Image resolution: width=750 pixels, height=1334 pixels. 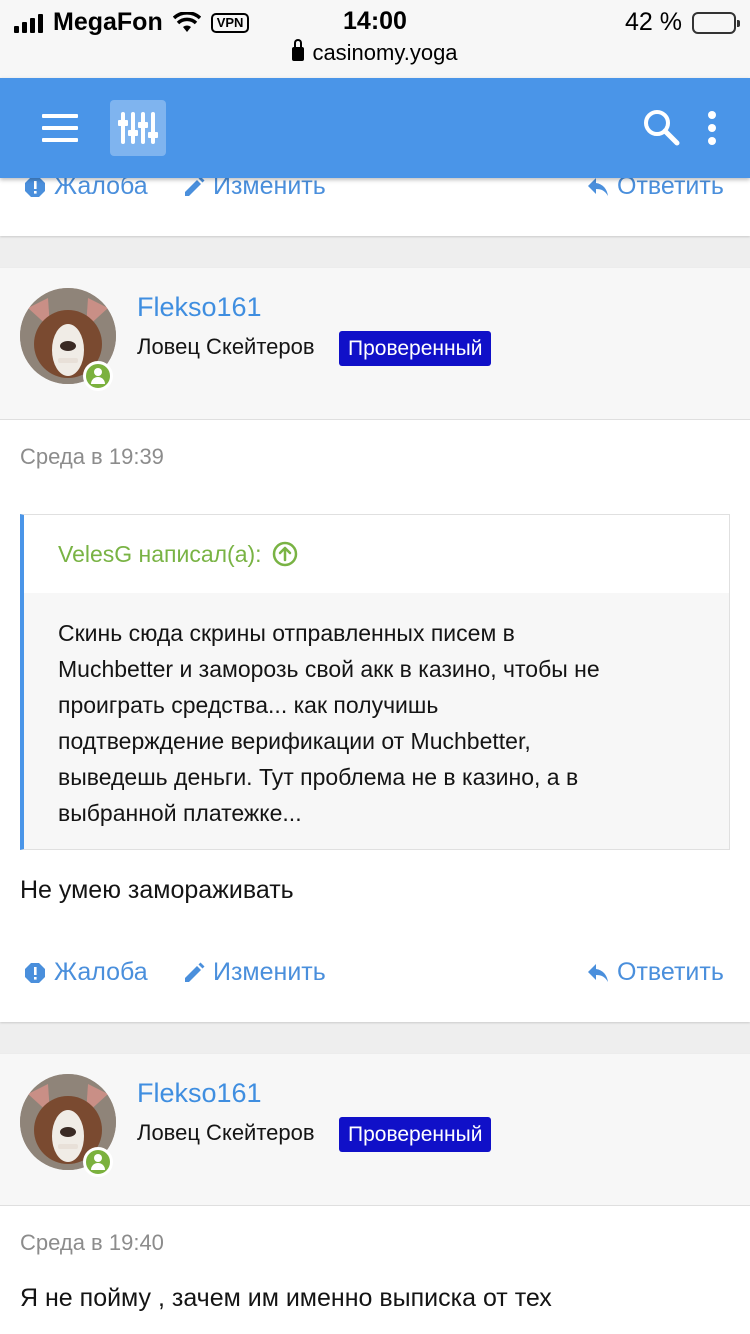 What do you see at coordinates (157, 890) in the screenshot?
I see `post-message: Не умею замораживать` at bounding box center [157, 890].